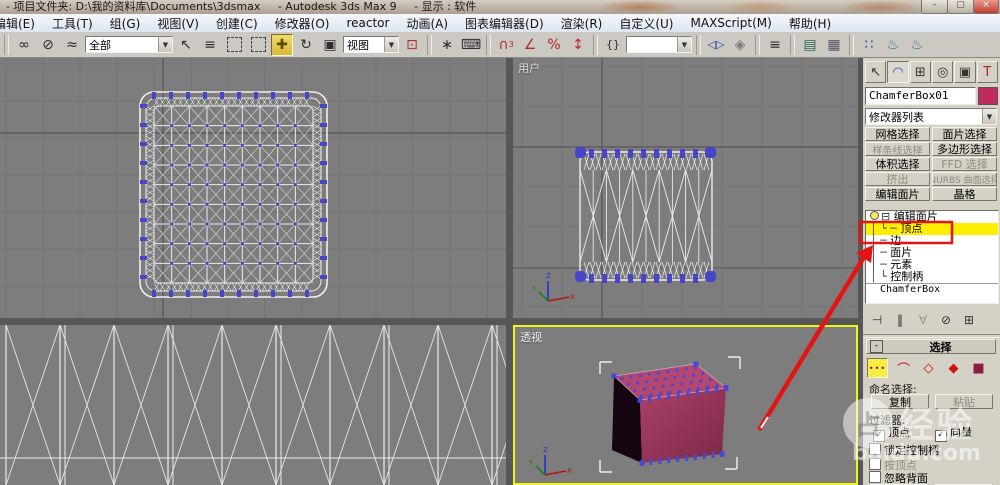 This screenshot has height=485, width=1000. I want to click on spinner-snap-icon: ↕, so click(578, 45).